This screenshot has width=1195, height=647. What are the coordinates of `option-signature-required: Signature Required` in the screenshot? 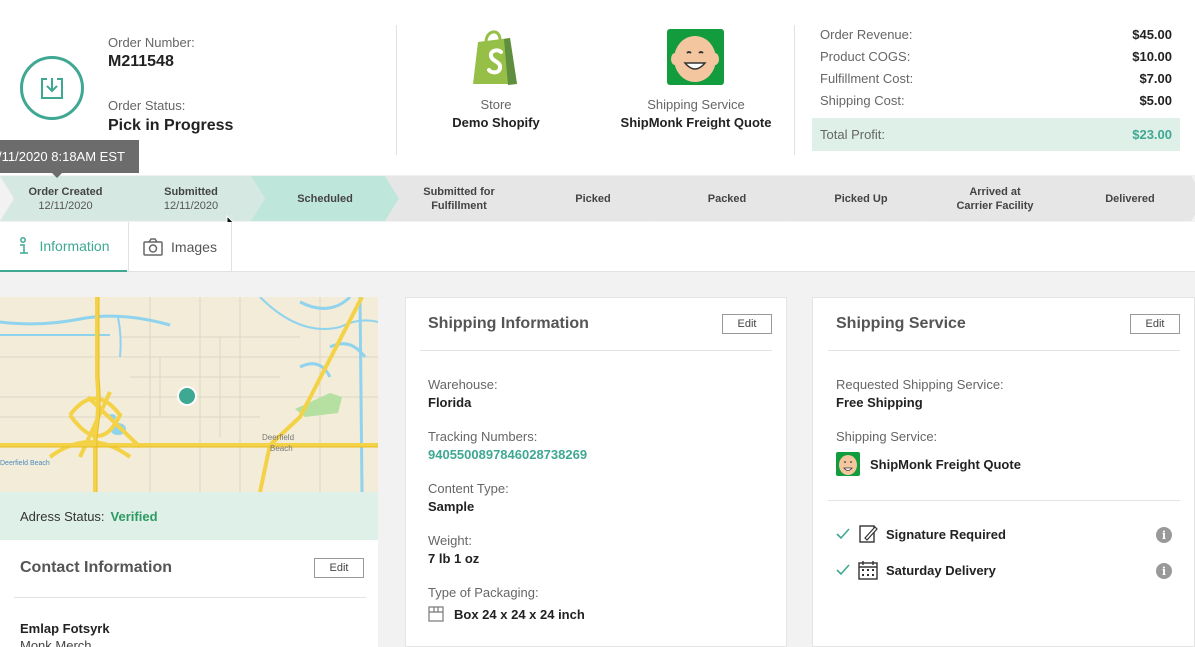 It's located at (921, 534).